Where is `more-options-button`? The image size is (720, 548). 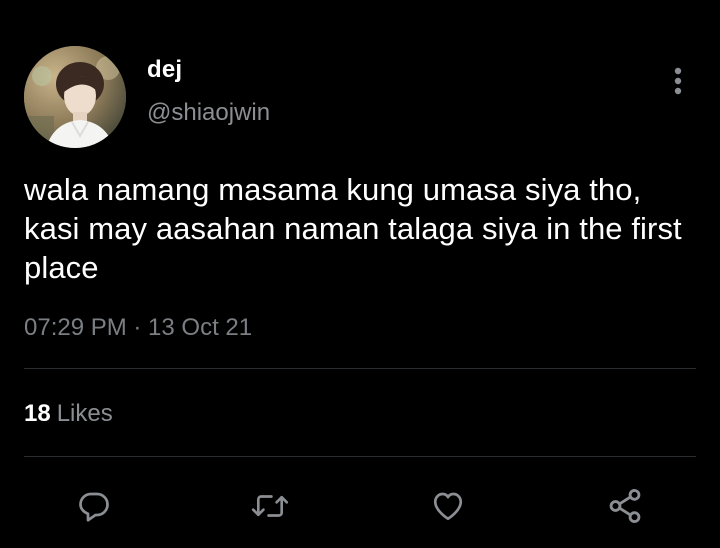
more-options-button is located at coordinates (678, 81).